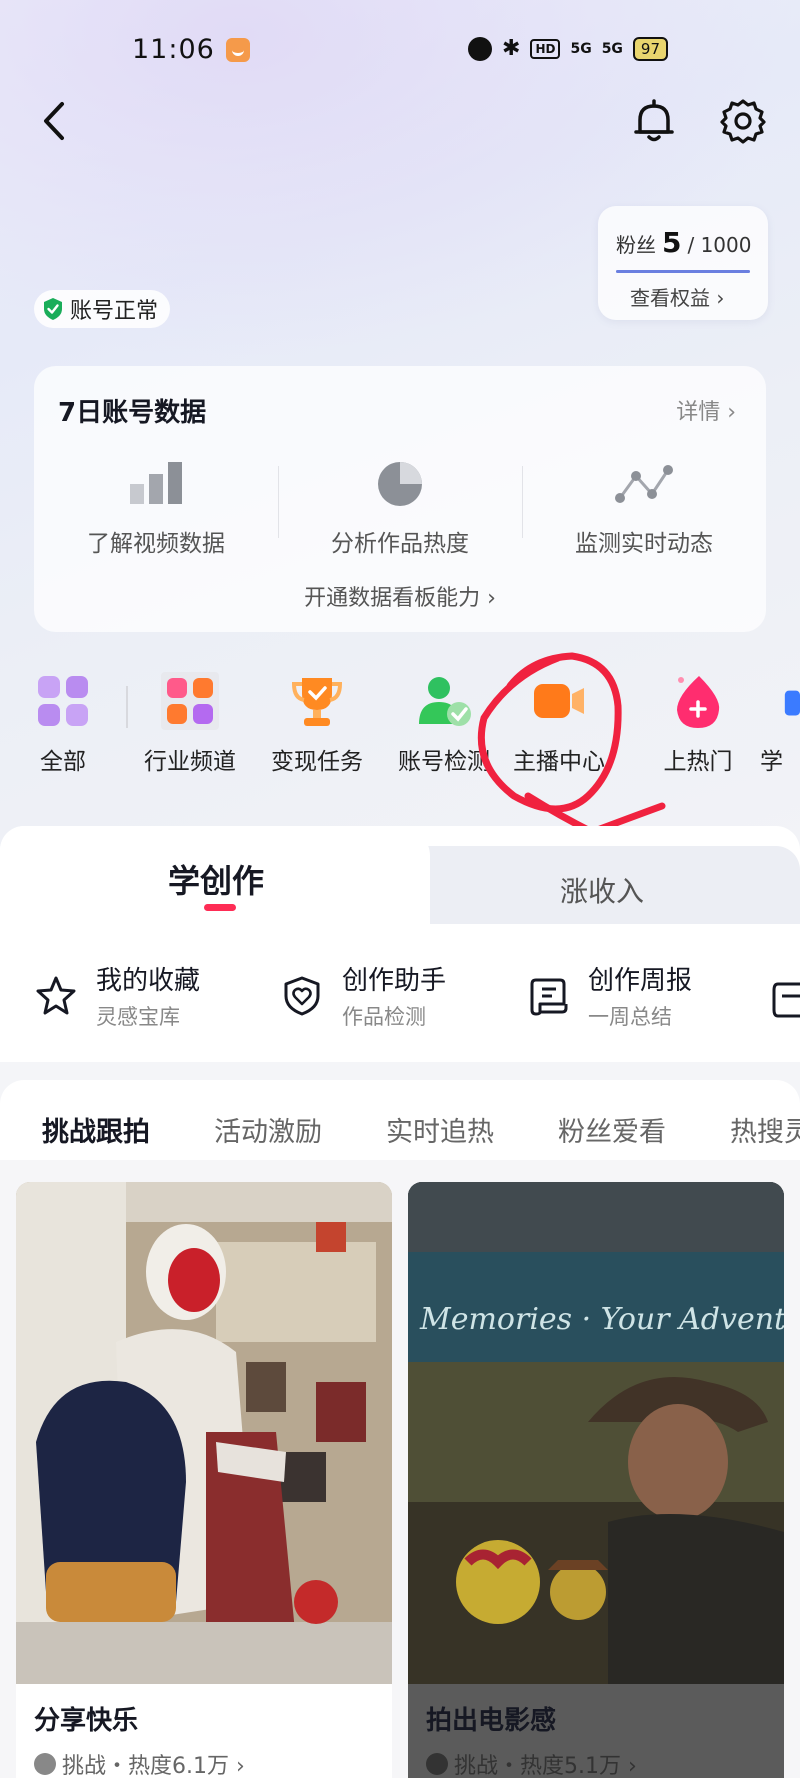  Describe the element at coordinates (650, 48) in the screenshot. I see `battery-icon: 97` at that location.